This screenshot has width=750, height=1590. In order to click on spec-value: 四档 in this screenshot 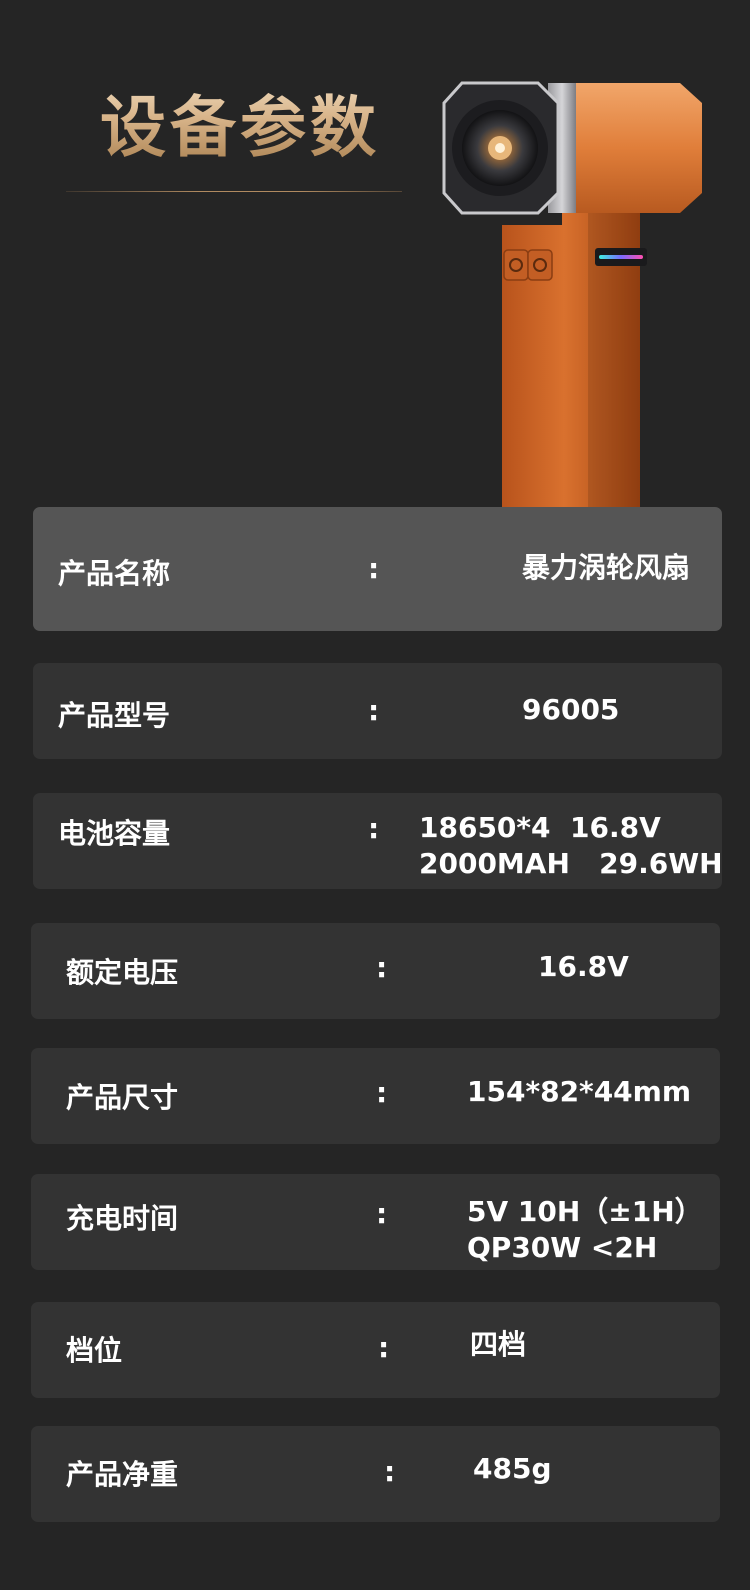, I will do `click(498, 1344)`.